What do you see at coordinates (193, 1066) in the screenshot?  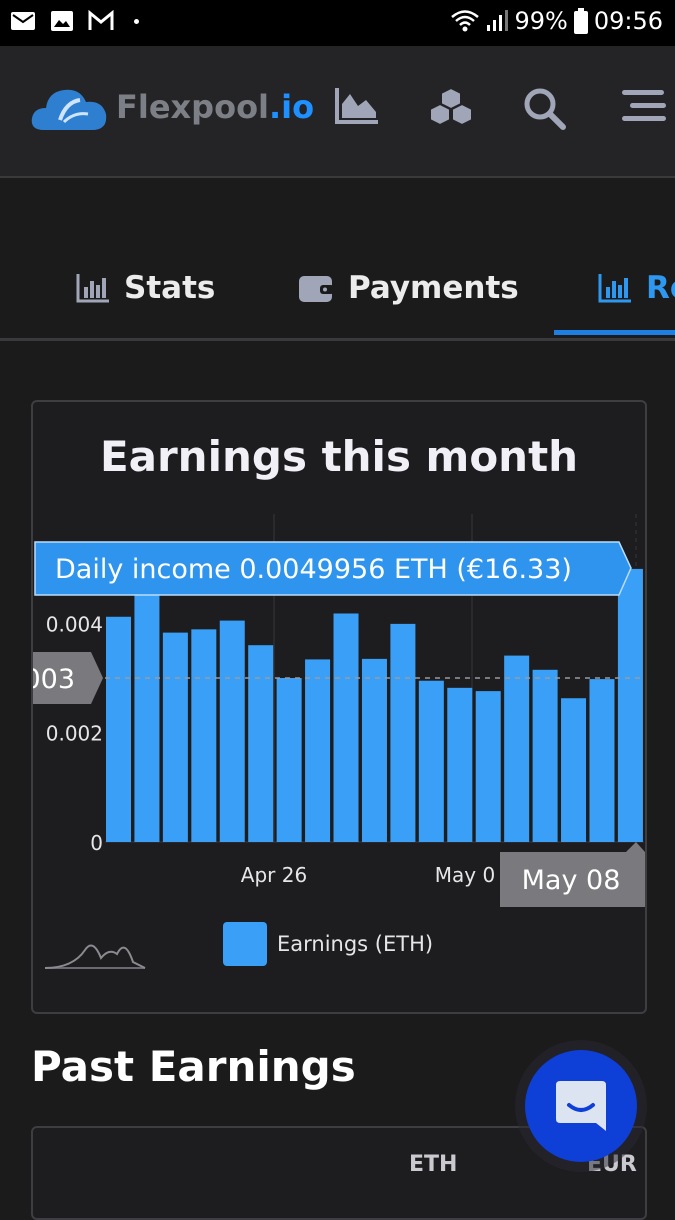 I see `past-earnings-title: Past Earnings` at bounding box center [193, 1066].